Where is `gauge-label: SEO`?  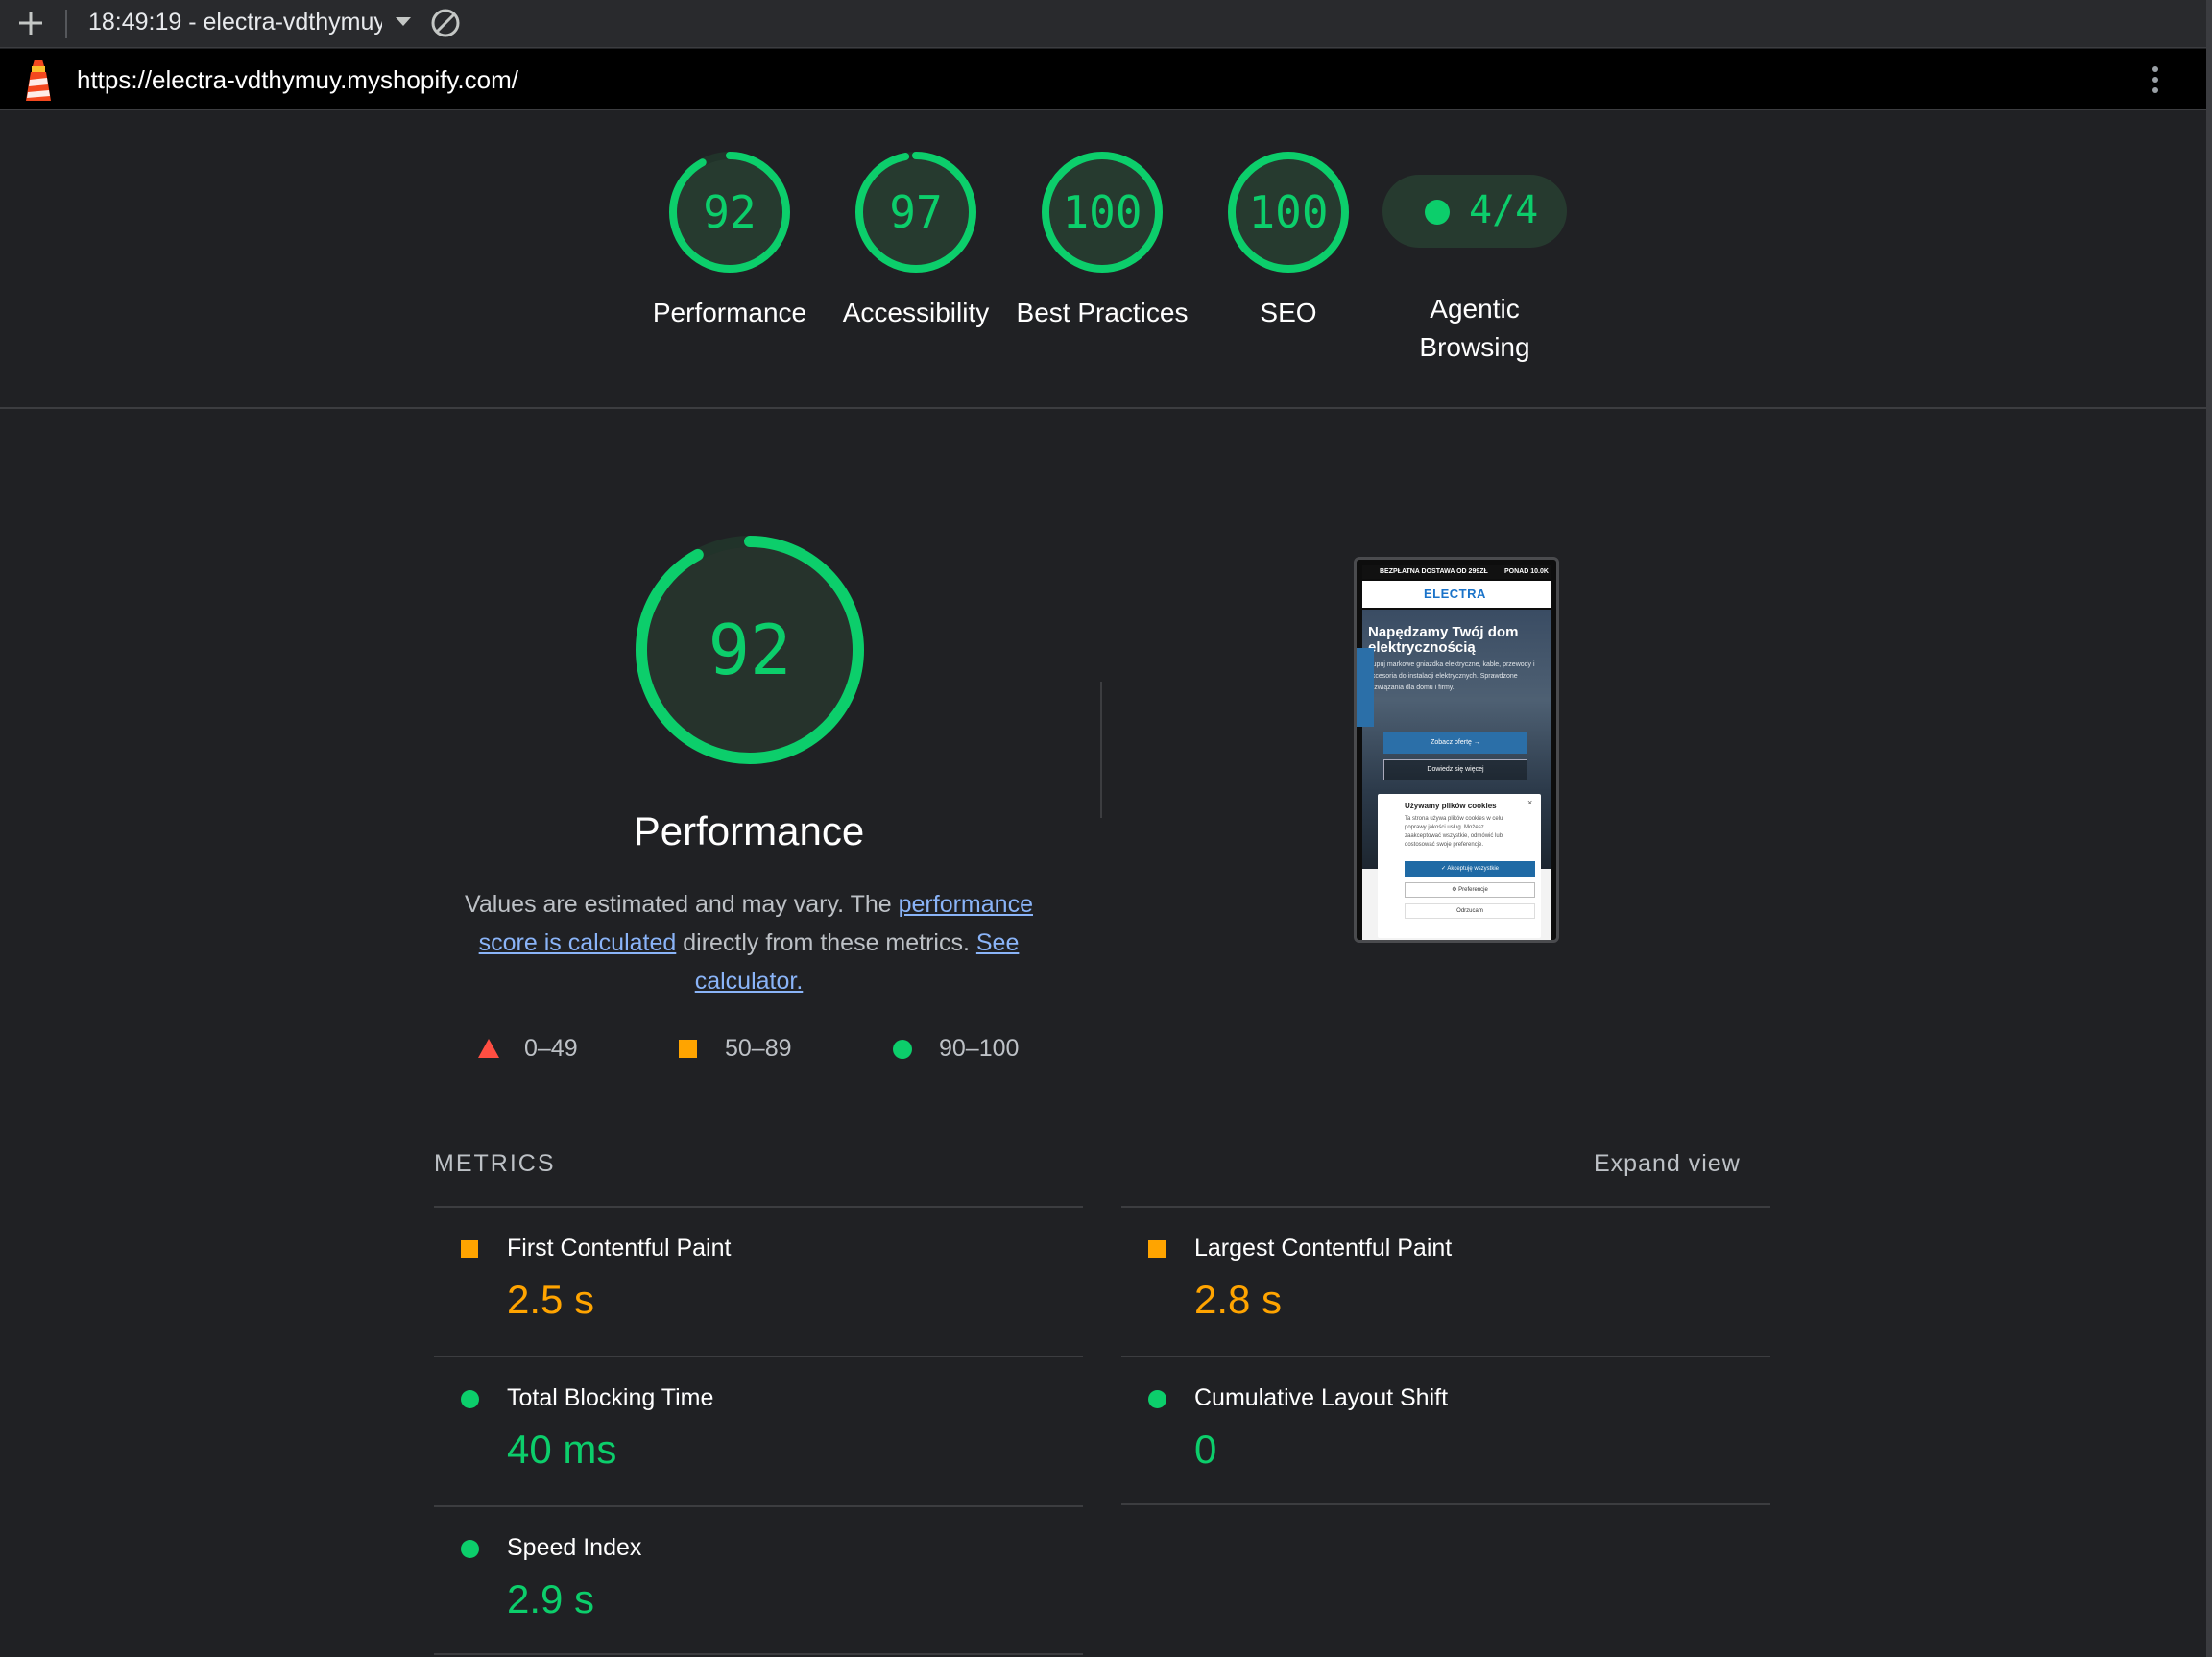
gauge-label: SEO is located at coordinates (1288, 312).